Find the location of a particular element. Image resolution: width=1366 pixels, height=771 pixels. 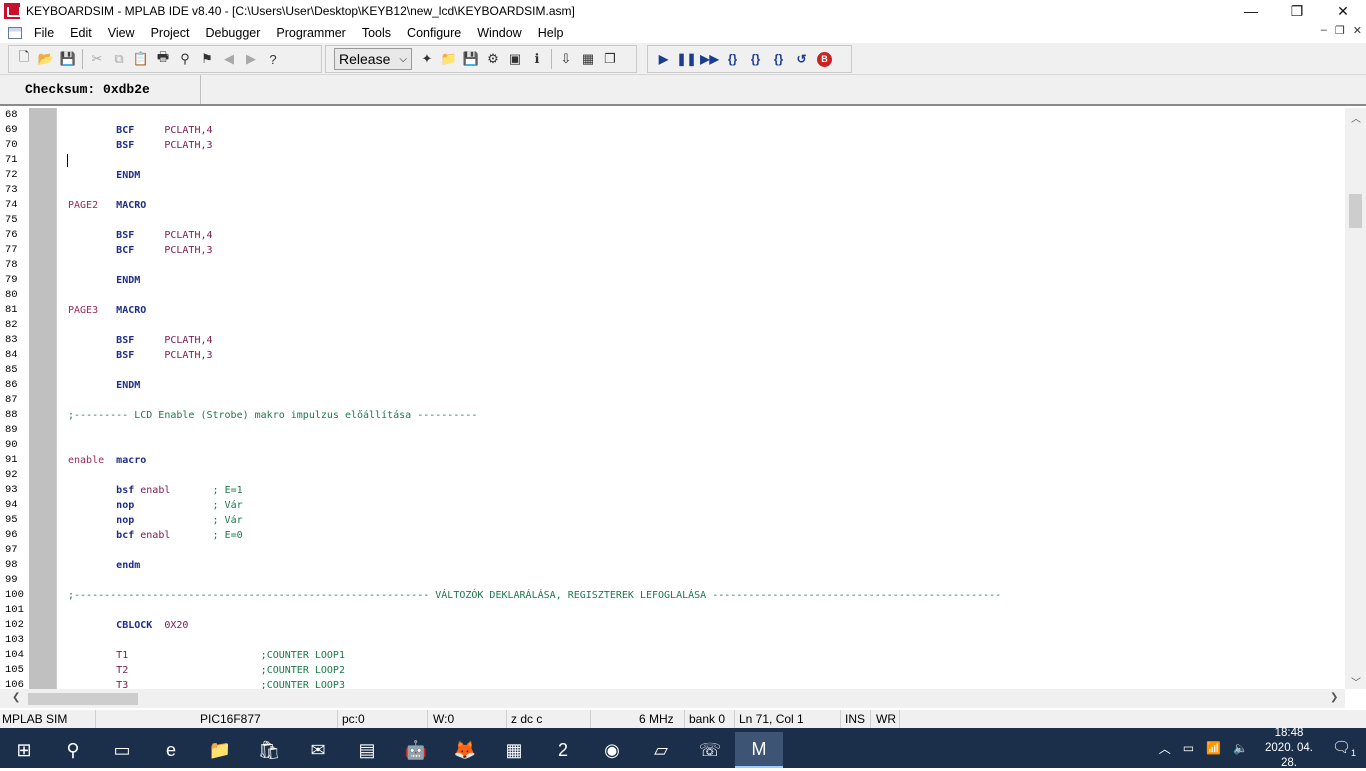

firefox-icon: 🦊 is located at coordinates (465, 750).